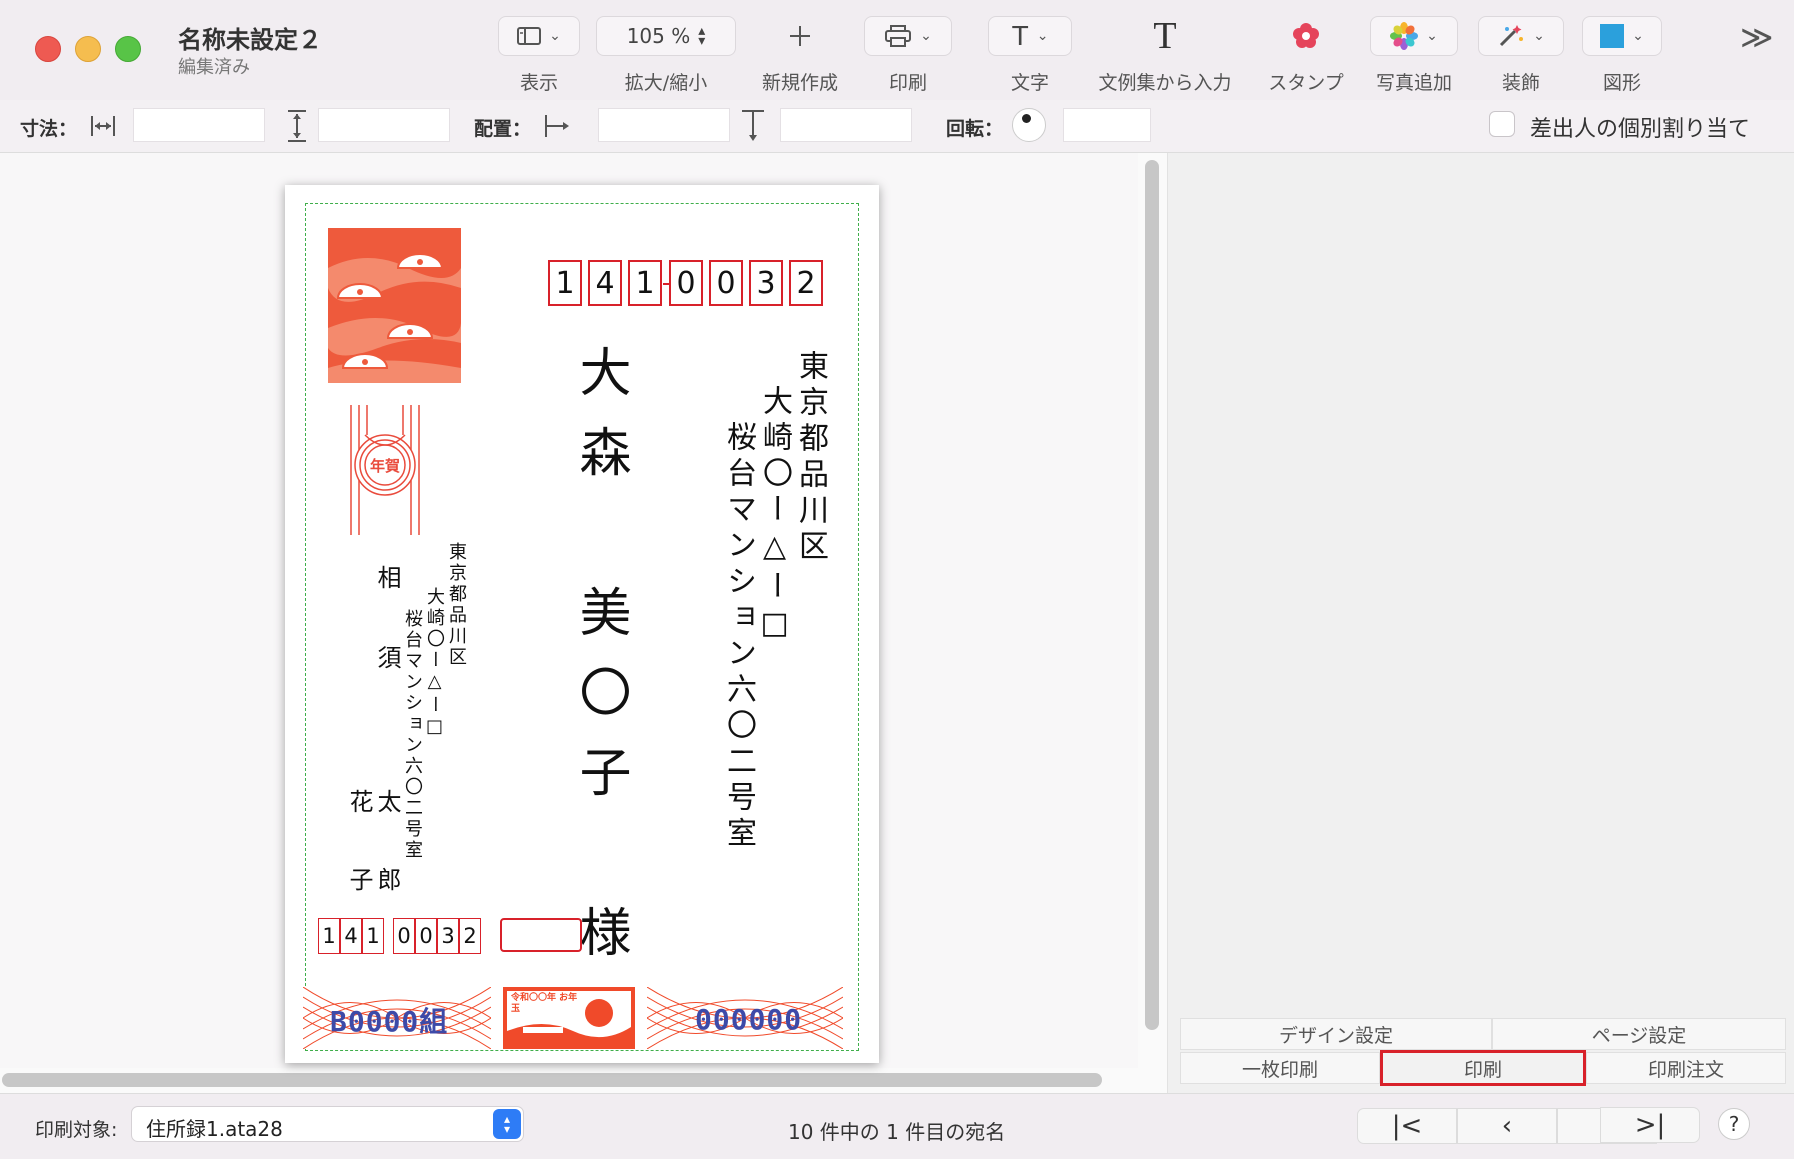  I want to click on sender-address-line1: 東京都品川区, so click(456, 605).